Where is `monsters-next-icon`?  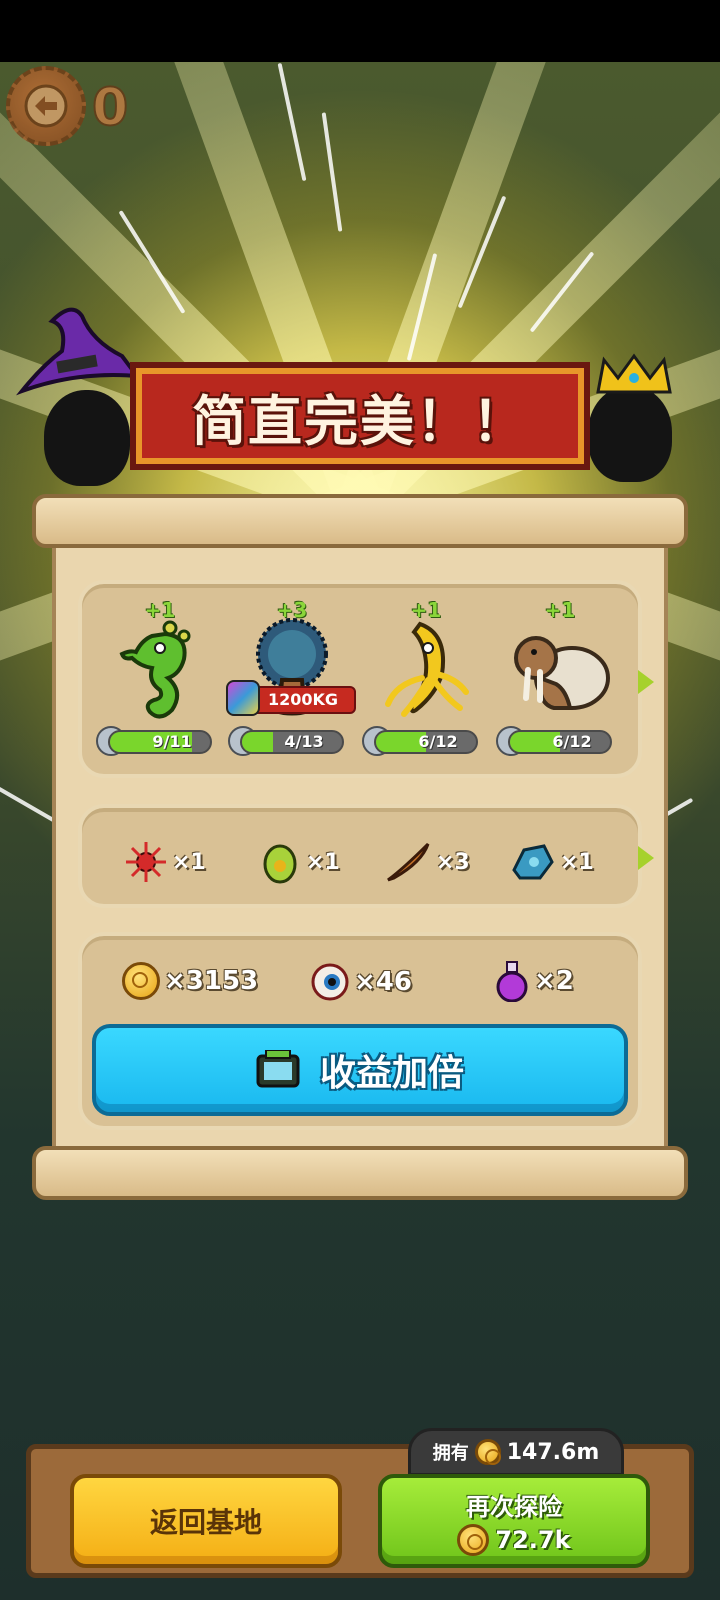
monsters-next-icon is located at coordinates (646, 682).